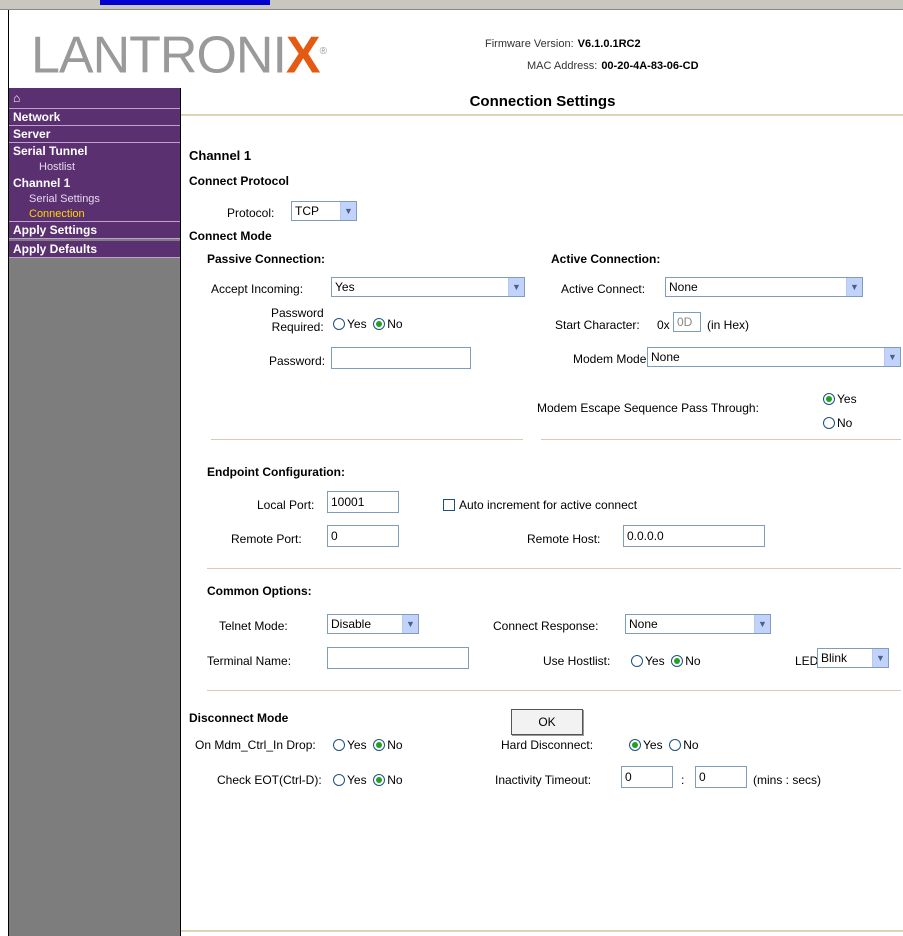  What do you see at coordinates (339, 780) in the screenshot?
I see `check-eot-yes-radio` at bounding box center [339, 780].